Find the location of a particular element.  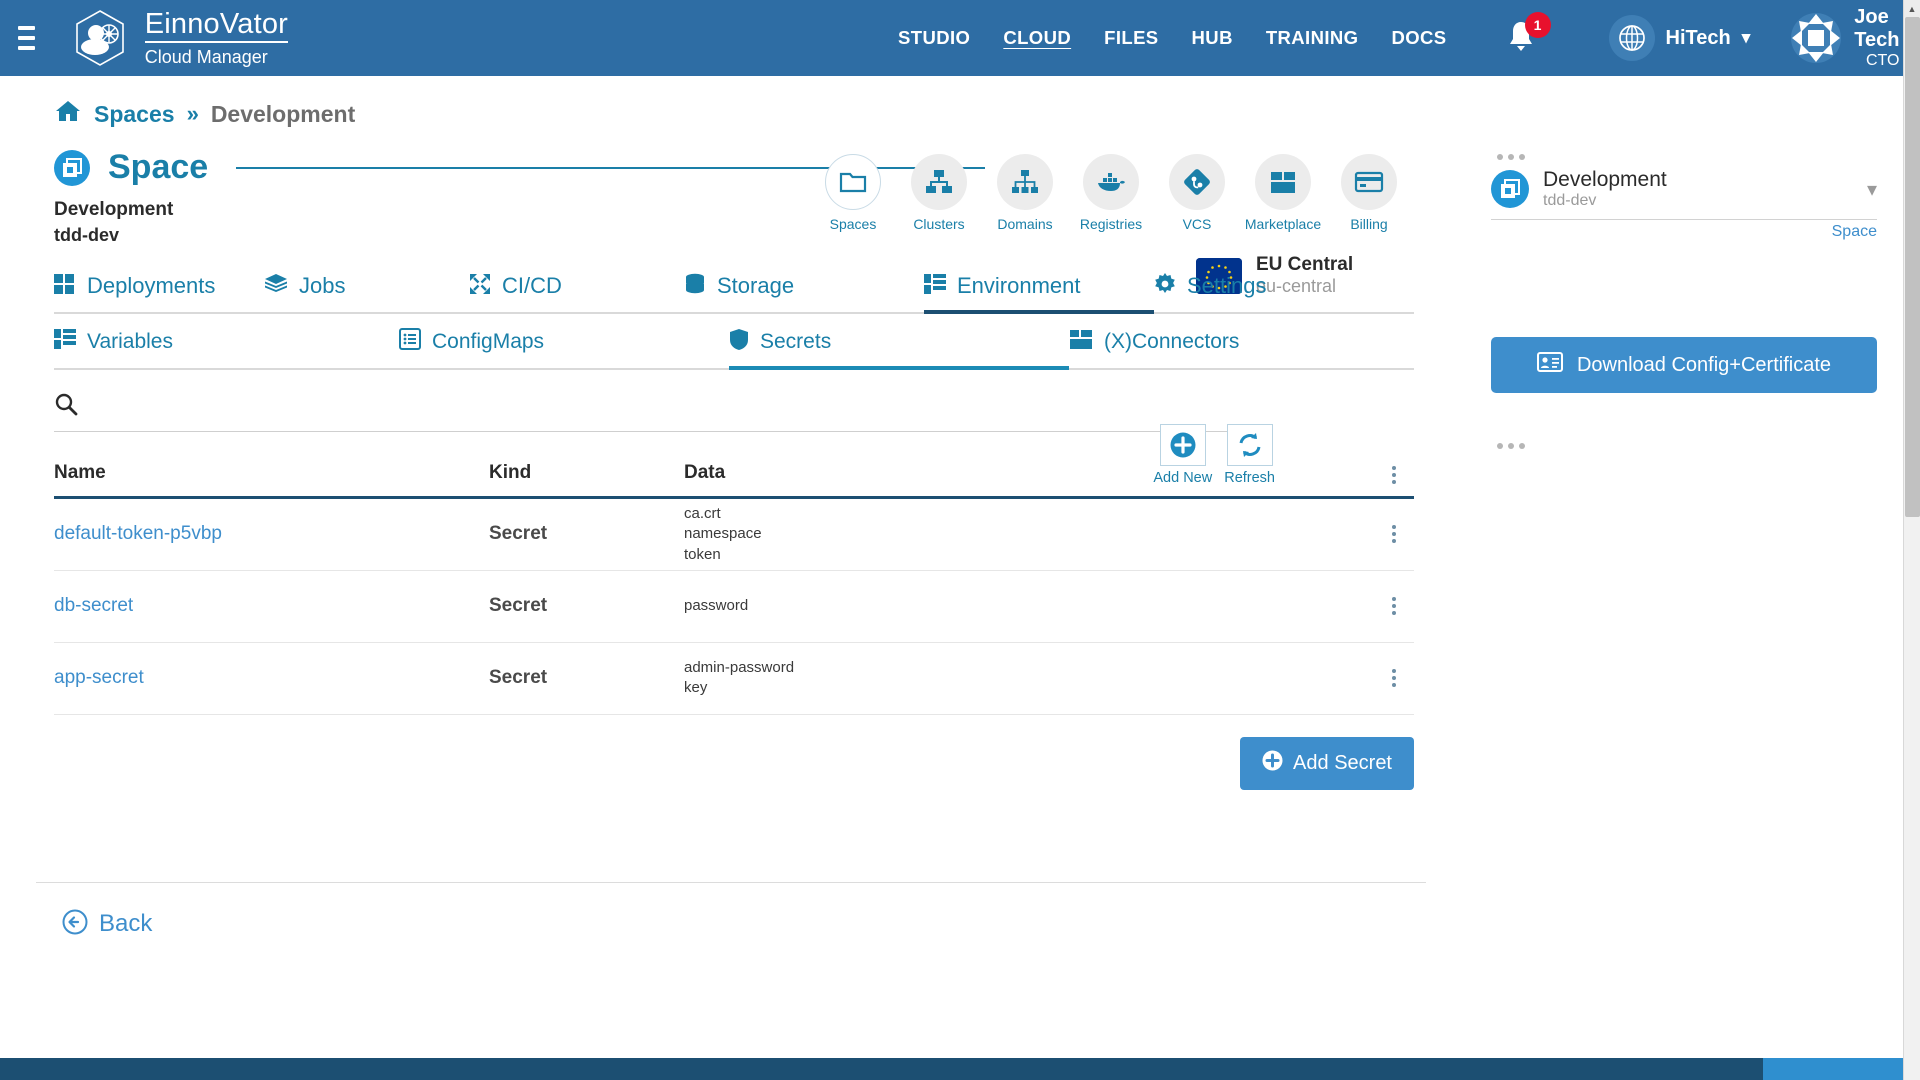

toolbar-label: Domains is located at coordinates (1025, 224).